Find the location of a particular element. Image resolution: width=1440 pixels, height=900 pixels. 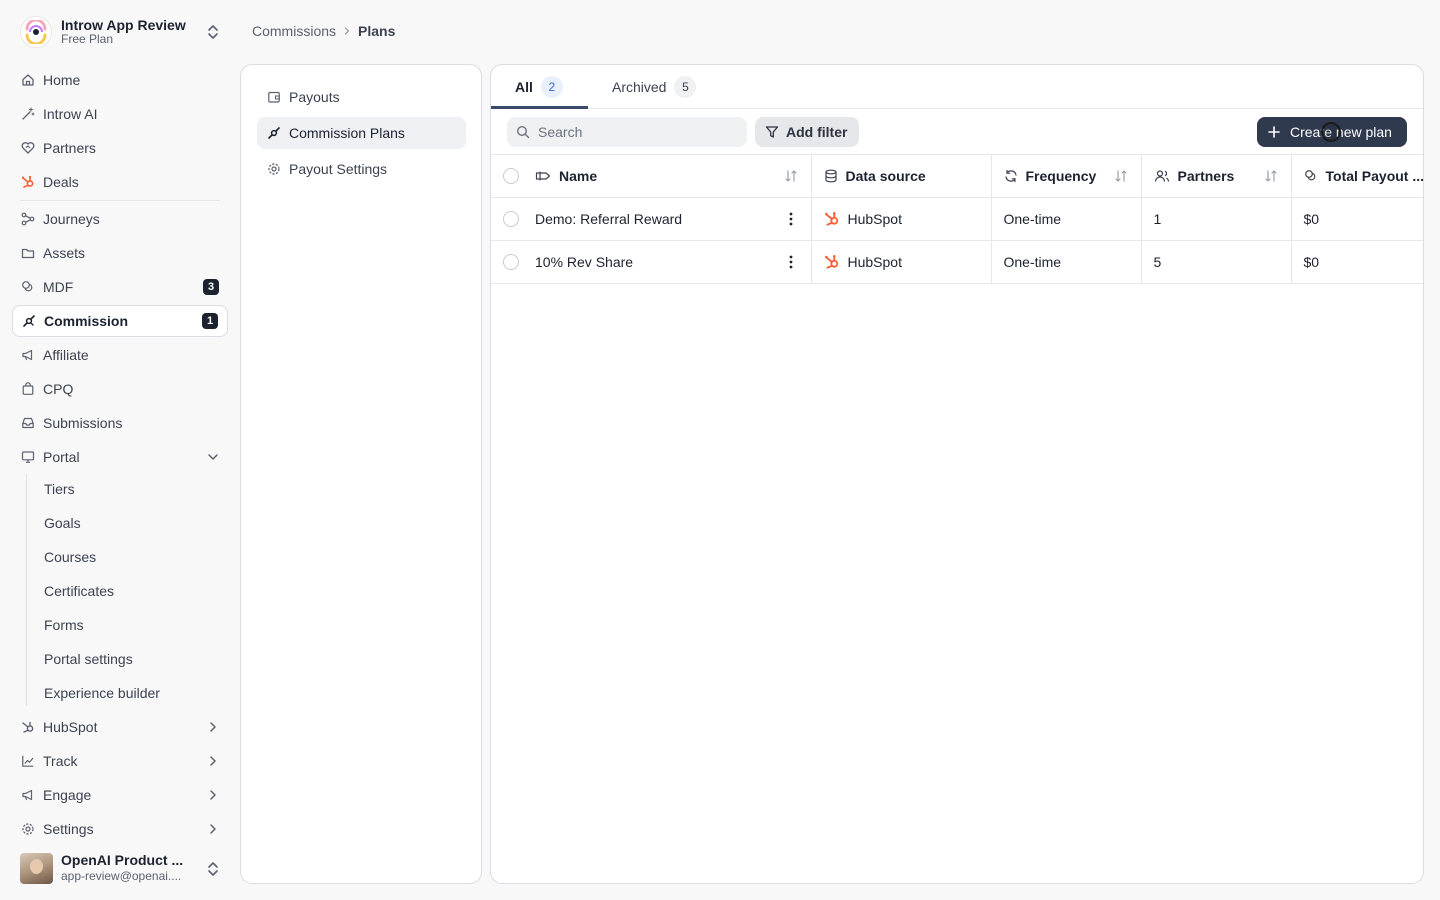

submenu-payouts: Payouts is located at coordinates (361, 97).